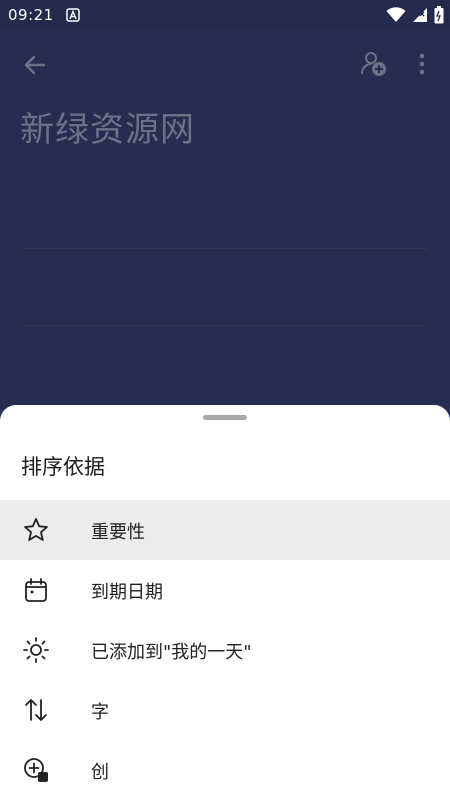 This screenshot has width=450, height=800. I want to click on list-title: 新绿资源网, so click(107, 130).